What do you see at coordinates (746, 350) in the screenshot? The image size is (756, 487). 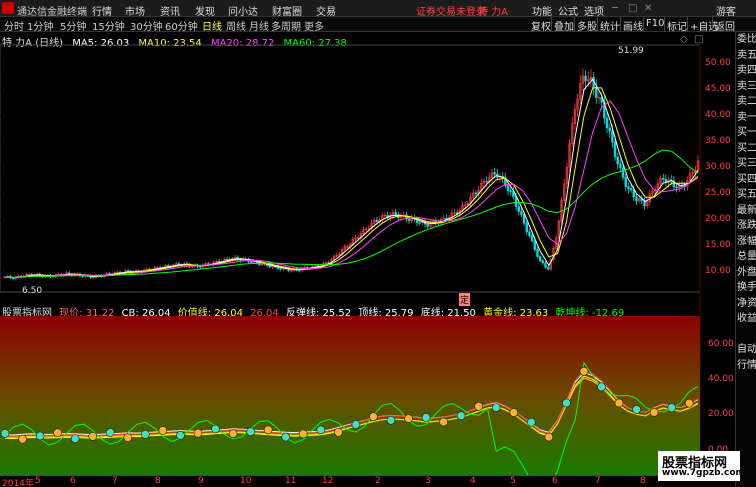 I see `side-item: 自动` at bounding box center [746, 350].